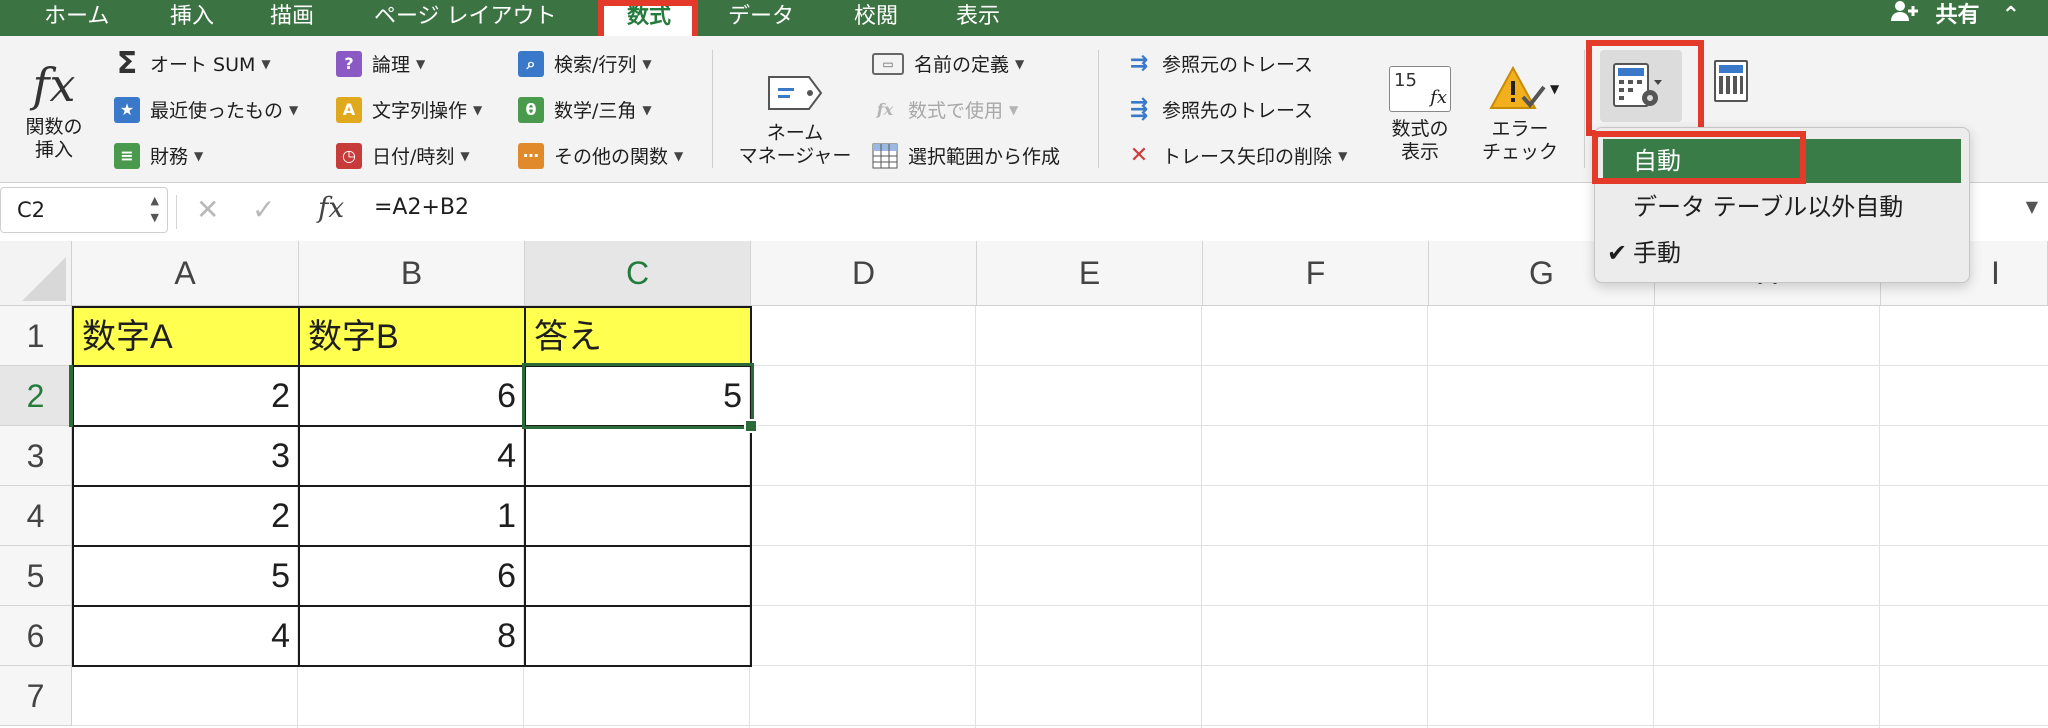 This screenshot has width=2048, height=728. What do you see at coordinates (185, 273) in the screenshot?
I see `column-header-a: A` at bounding box center [185, 273].